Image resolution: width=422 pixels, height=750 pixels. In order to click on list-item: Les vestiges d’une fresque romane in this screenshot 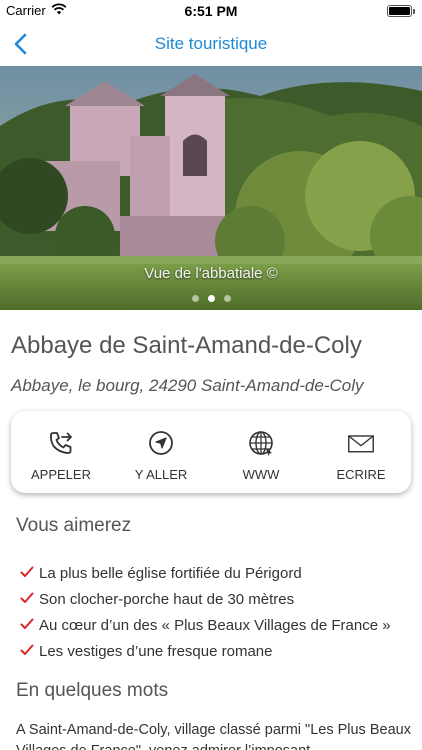, I will do `click(205, 651)`.